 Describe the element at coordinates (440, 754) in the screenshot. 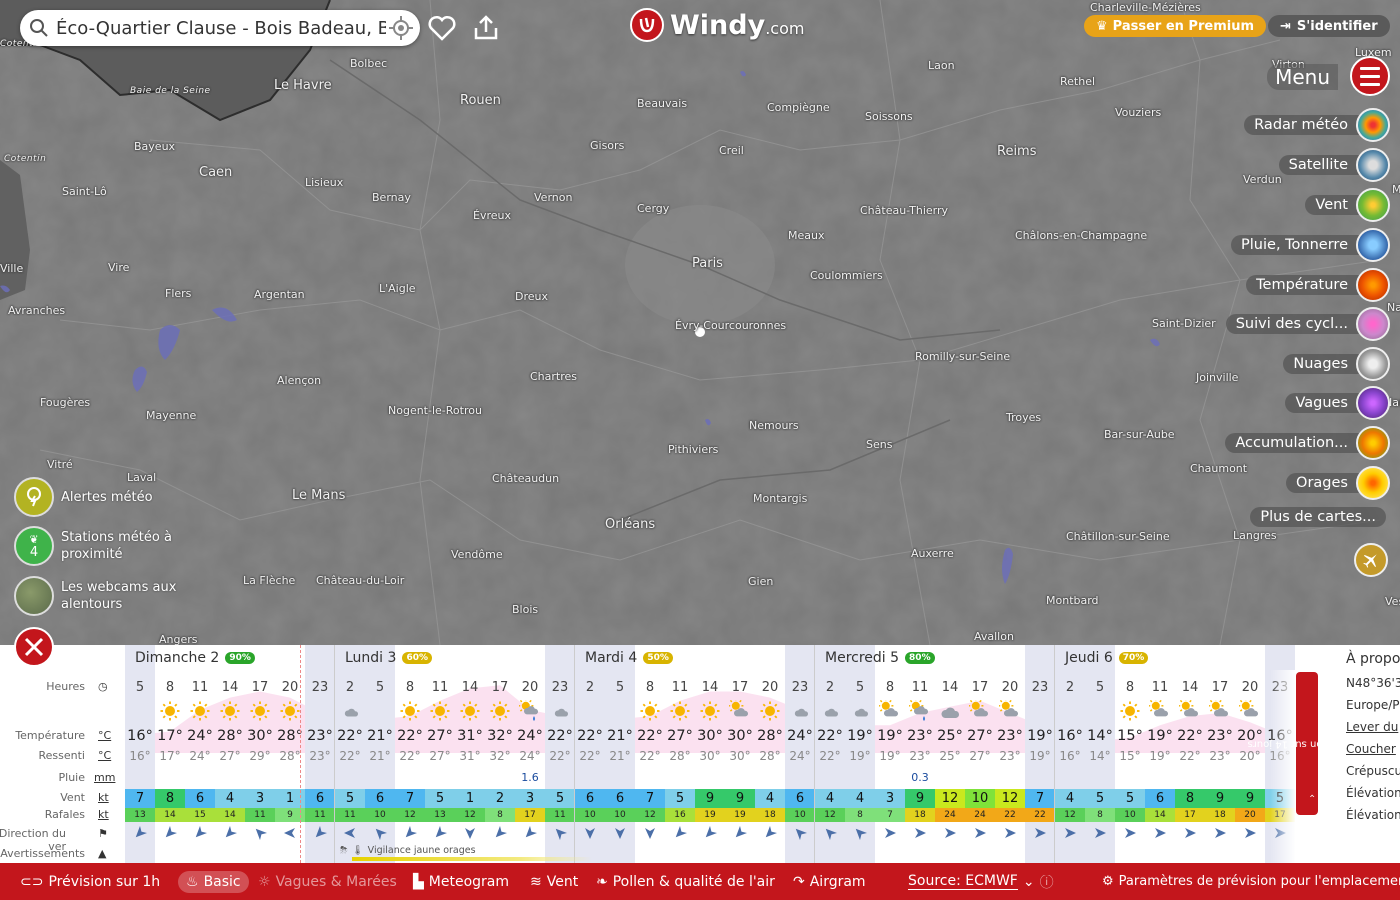

I see `forecast-column: 11 27° 27° 5 13` at that location.